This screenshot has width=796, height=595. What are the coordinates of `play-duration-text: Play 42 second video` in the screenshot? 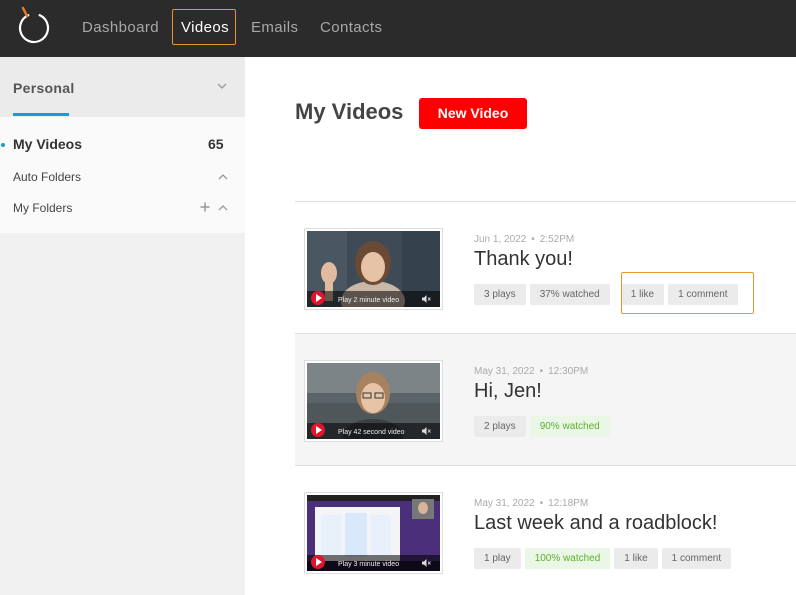 It's located at (371, 432).